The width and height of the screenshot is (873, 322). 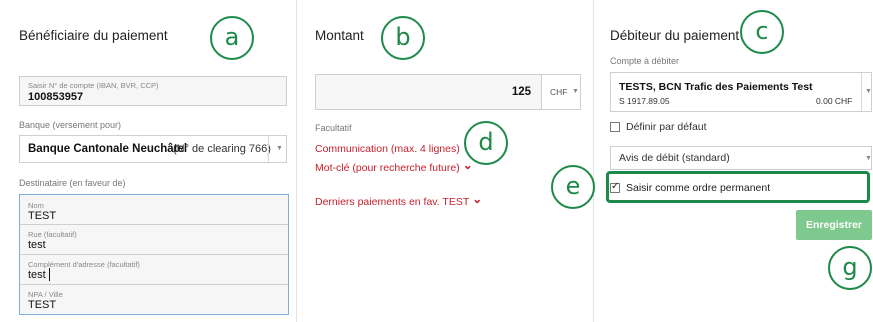 I want to click on currency-value: CHF, so click(x=559, y=92).